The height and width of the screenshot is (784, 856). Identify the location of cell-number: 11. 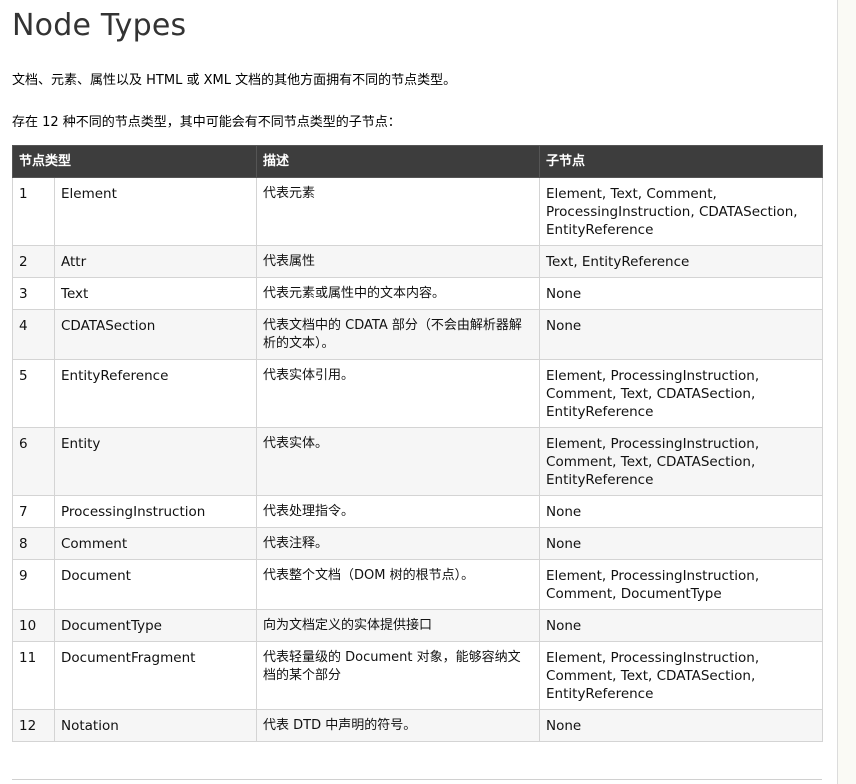
(33, 675).